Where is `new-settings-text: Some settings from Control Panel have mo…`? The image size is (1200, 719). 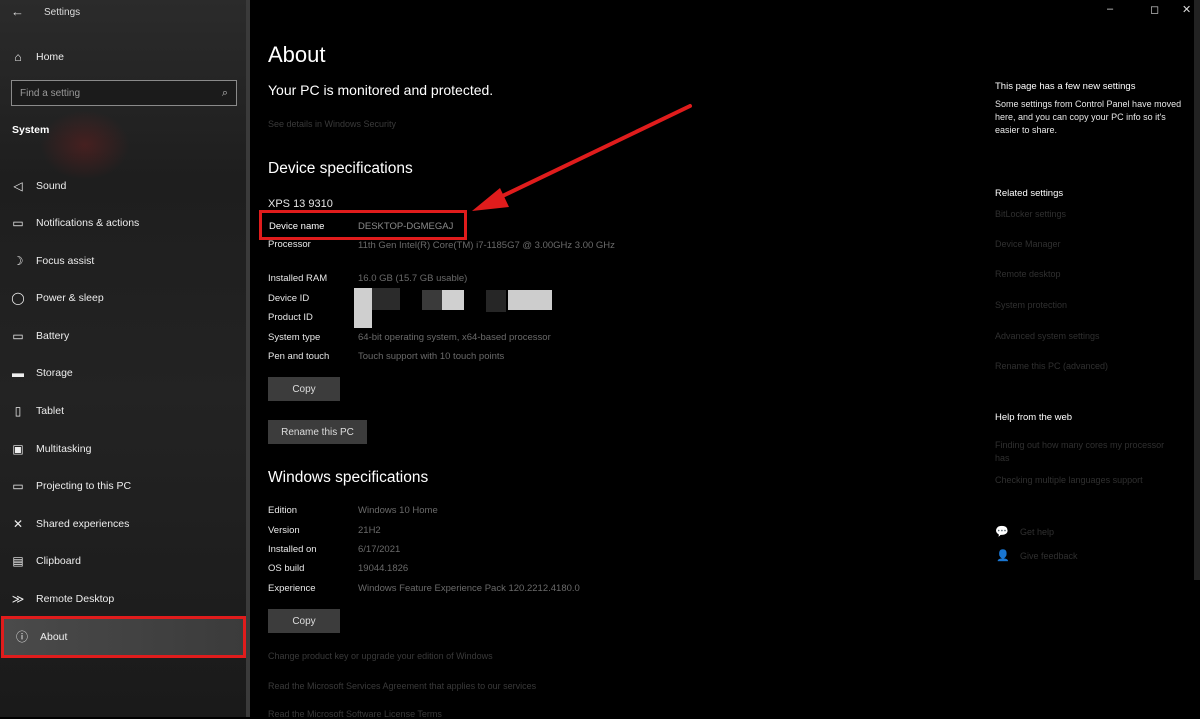
new-settings-text: Some settings from Control Panel have mo… is located at coordinates (1088, 117).